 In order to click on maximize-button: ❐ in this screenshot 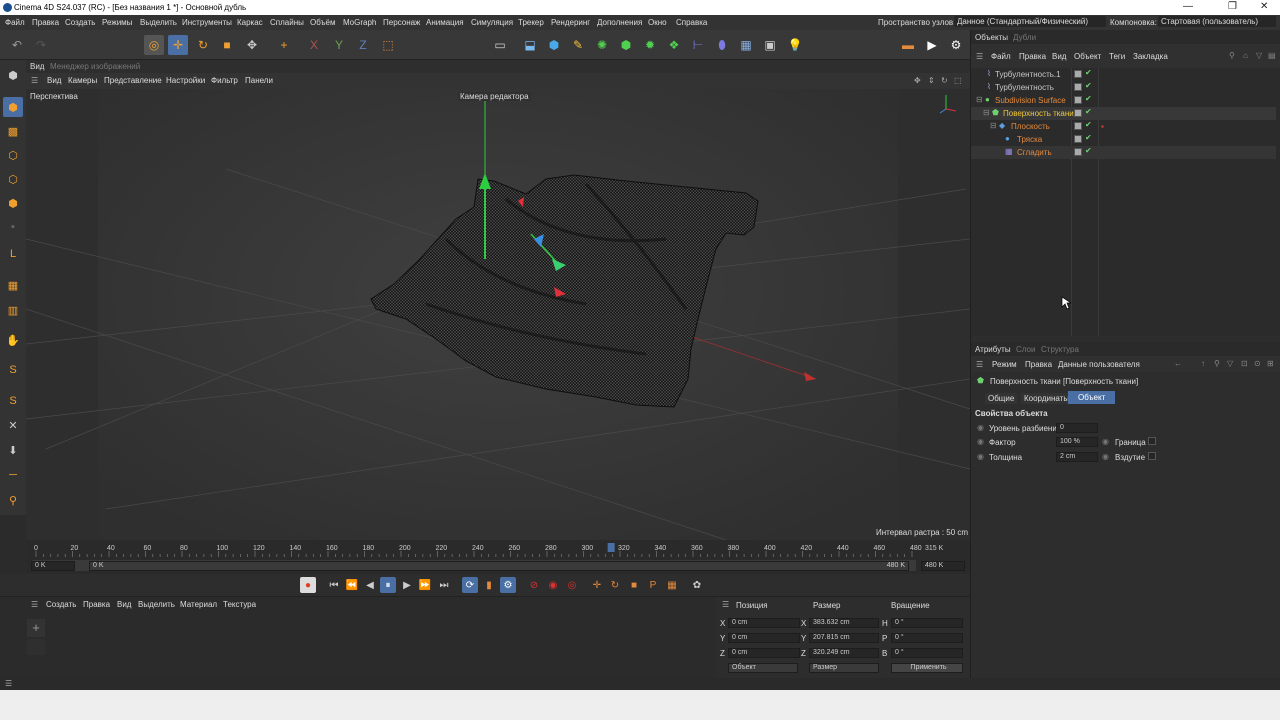, I will do `click(1232, 6)`.